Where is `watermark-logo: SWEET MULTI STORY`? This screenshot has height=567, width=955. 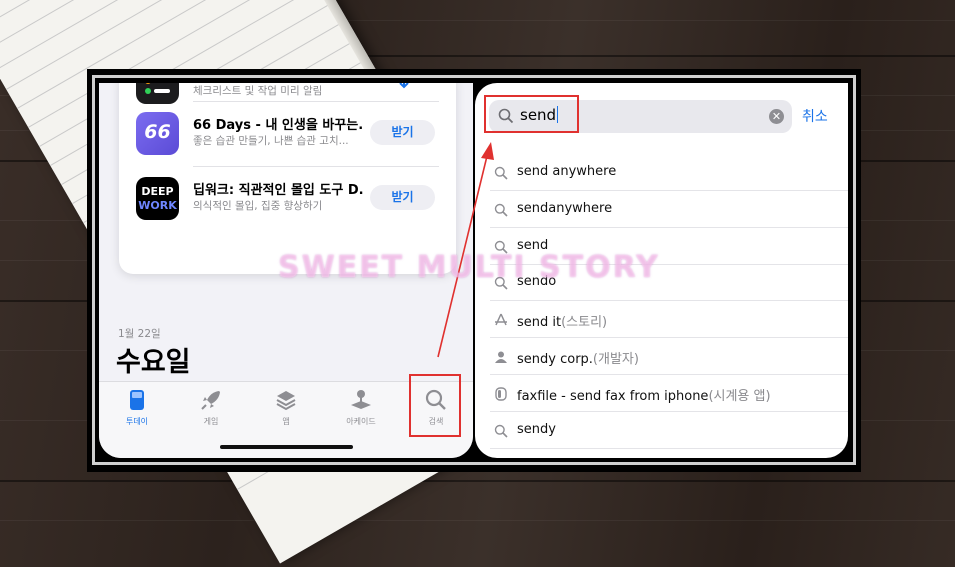
watermark-logo: SWEET MULTI STORY is located at coordinates (469, 267).